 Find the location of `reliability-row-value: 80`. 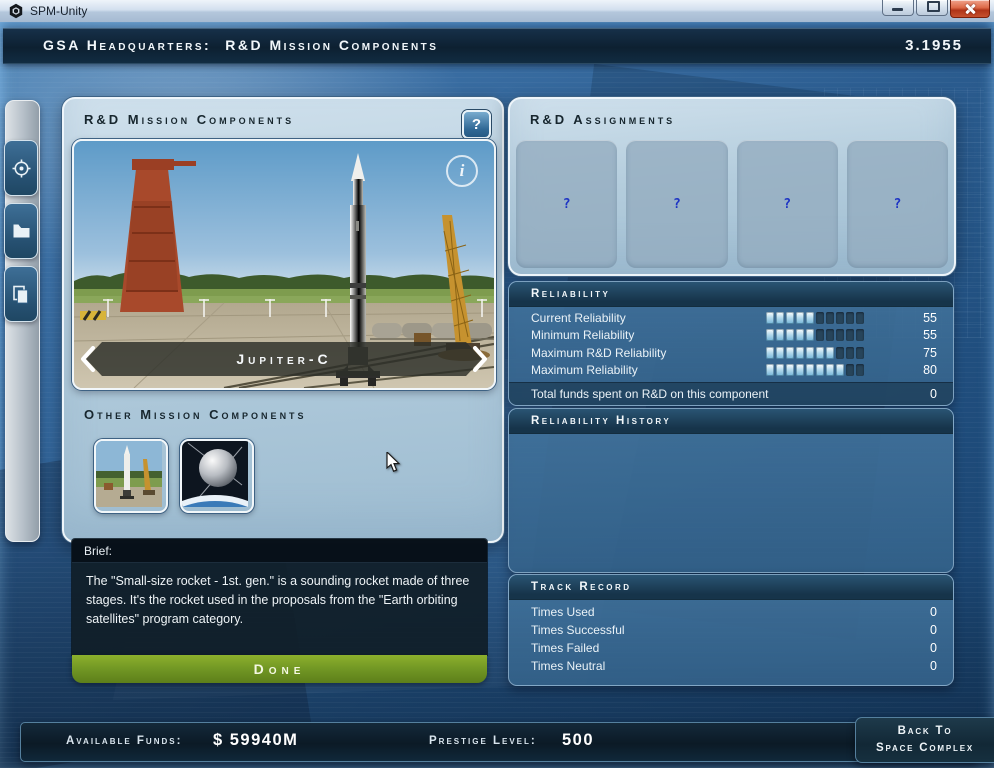

reliability-row-value: 80 is located at coordinates (930, 370).